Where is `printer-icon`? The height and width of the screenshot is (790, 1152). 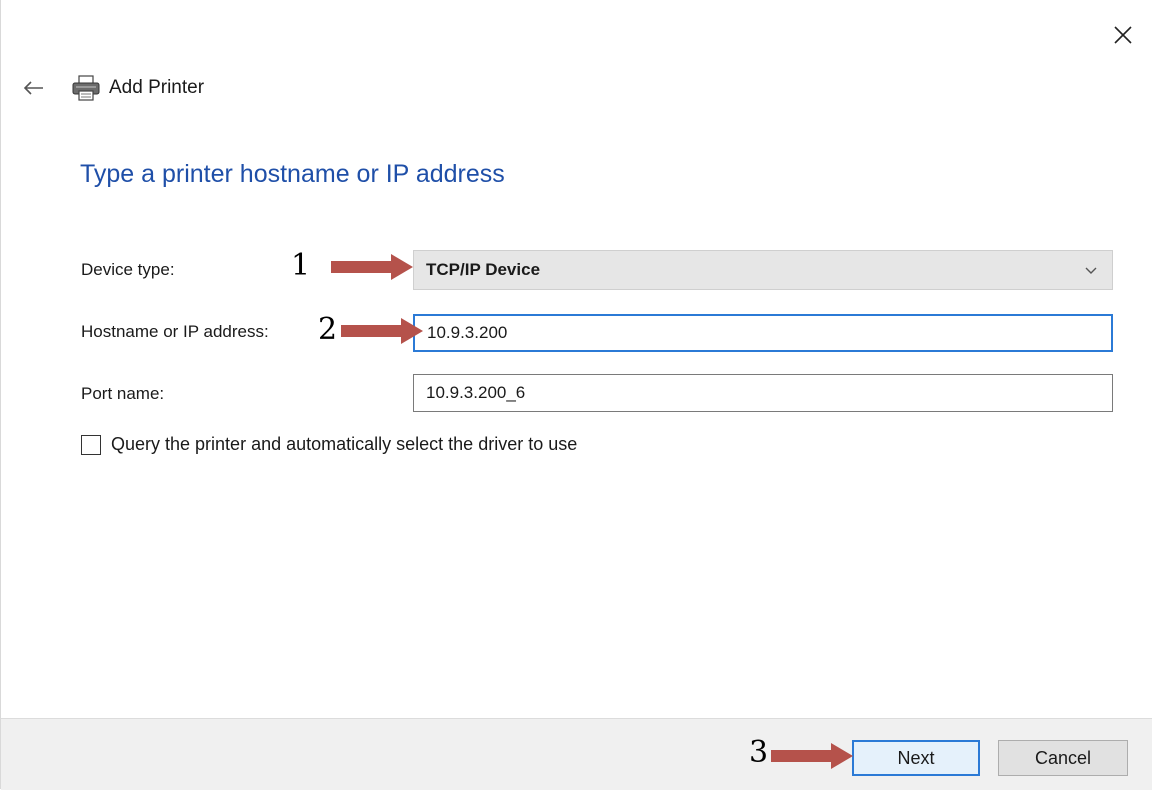
printer-icon is located at coordinates (86, 88).